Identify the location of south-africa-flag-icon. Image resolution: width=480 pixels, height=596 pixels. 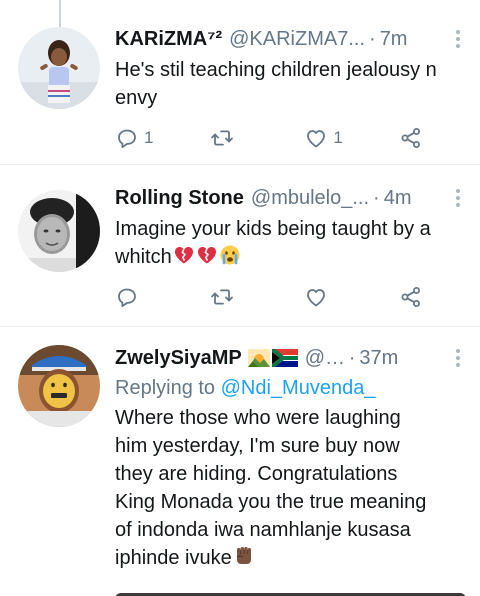
(284, 358).